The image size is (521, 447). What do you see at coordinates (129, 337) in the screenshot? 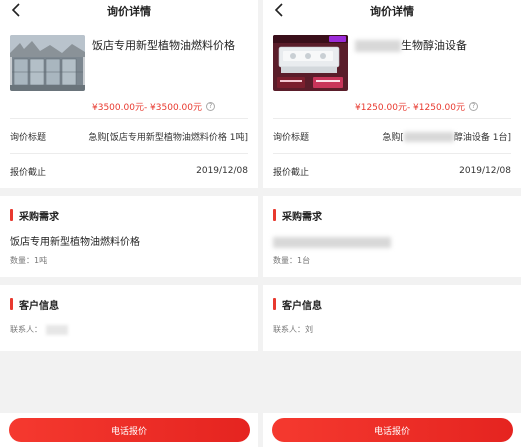
I see `contact-row: 联系人：` at bounding box center [129, 337].